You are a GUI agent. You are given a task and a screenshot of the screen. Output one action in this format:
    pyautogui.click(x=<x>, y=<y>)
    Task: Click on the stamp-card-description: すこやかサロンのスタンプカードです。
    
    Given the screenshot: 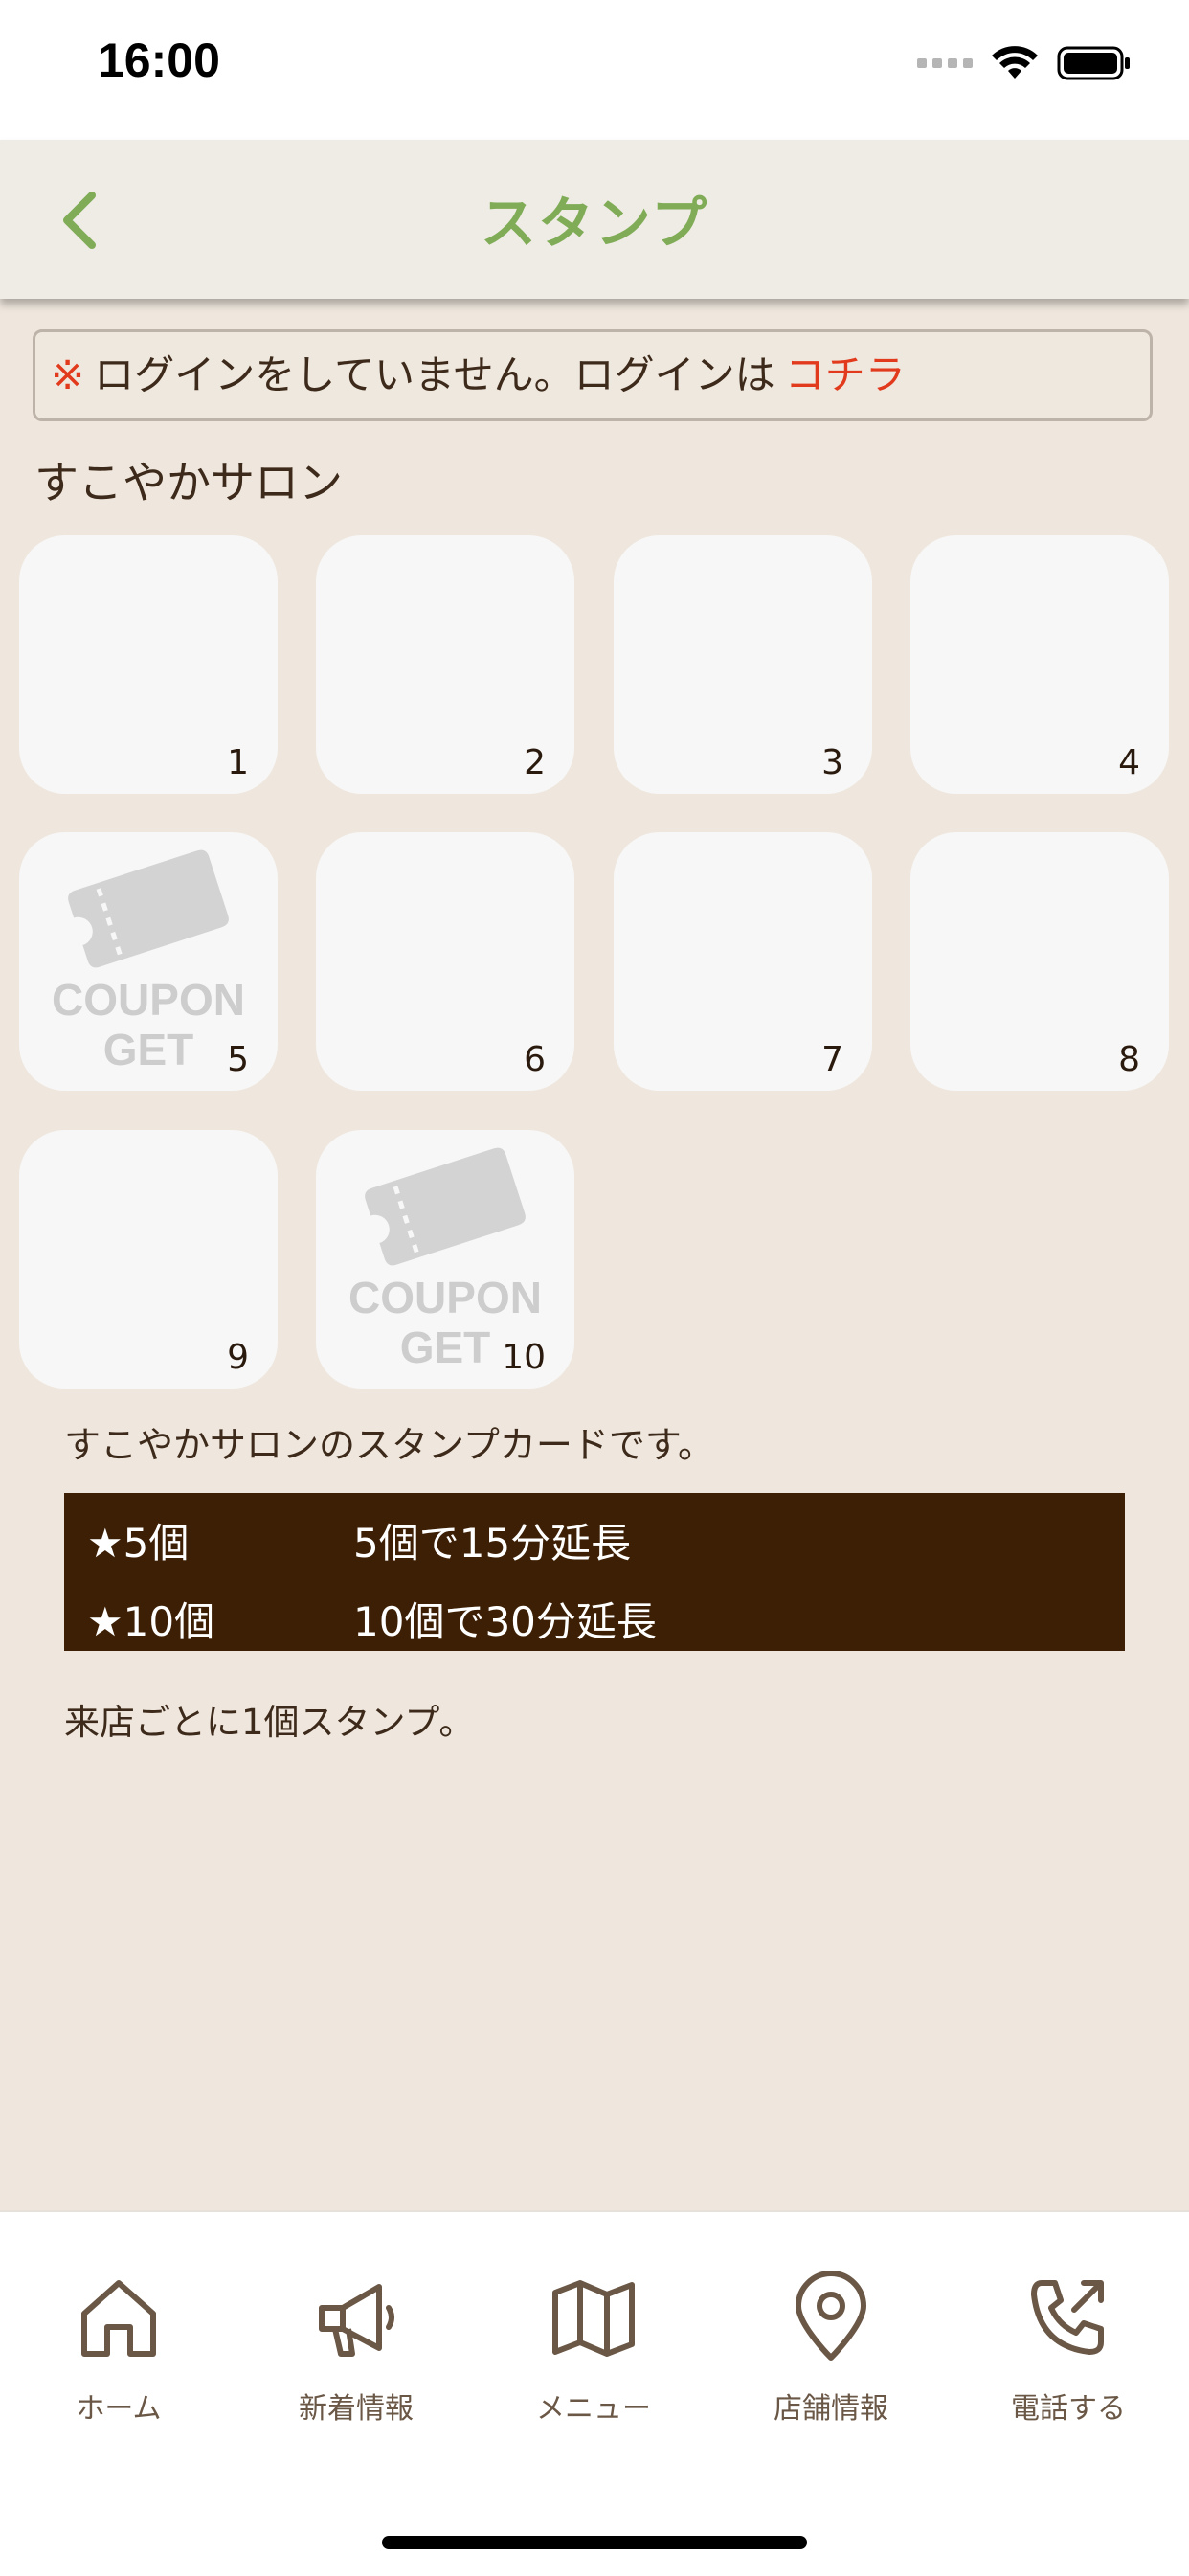 What is the action you would take?
    pyautogui.click(x=389, y=1445)
    